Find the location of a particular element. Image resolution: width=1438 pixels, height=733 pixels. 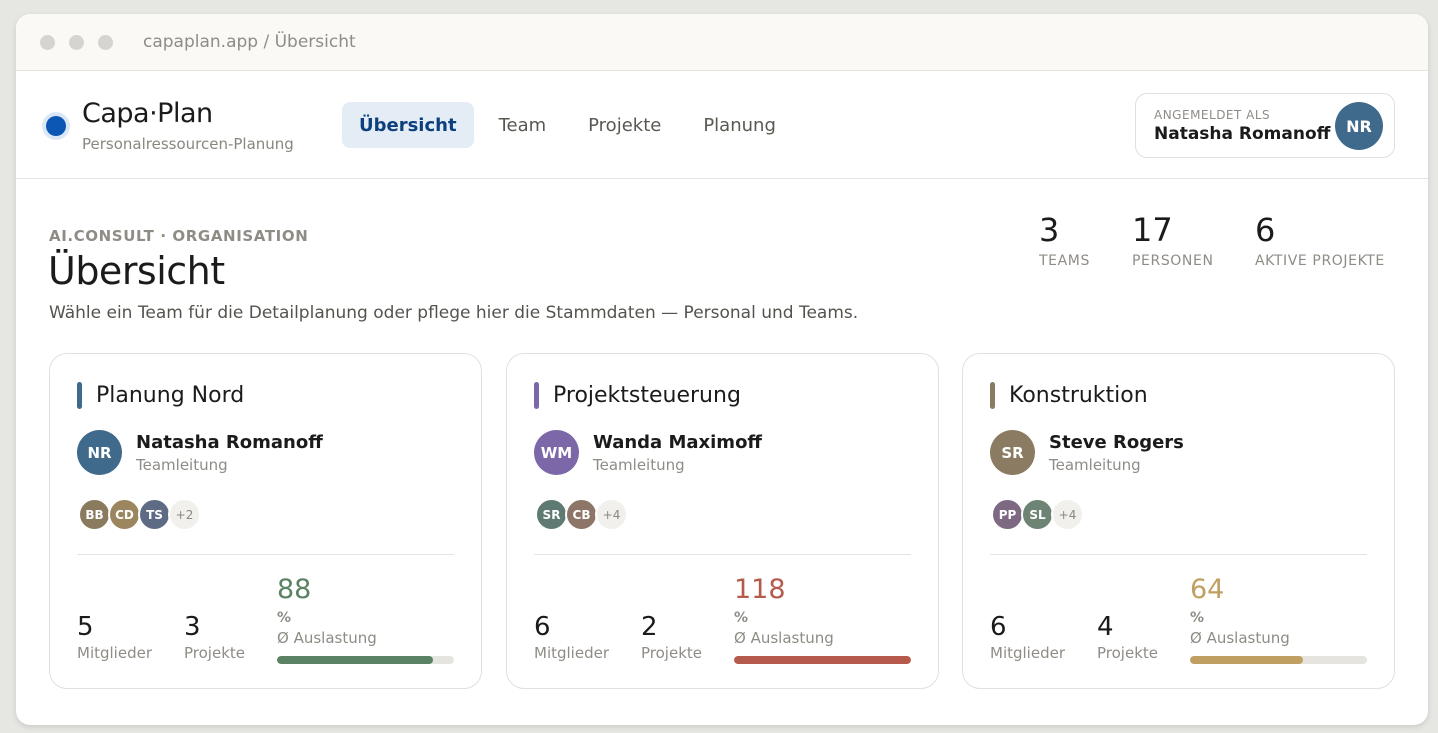

team-lead-name: Natasha Romanoff is located at coordinates (229, 442).